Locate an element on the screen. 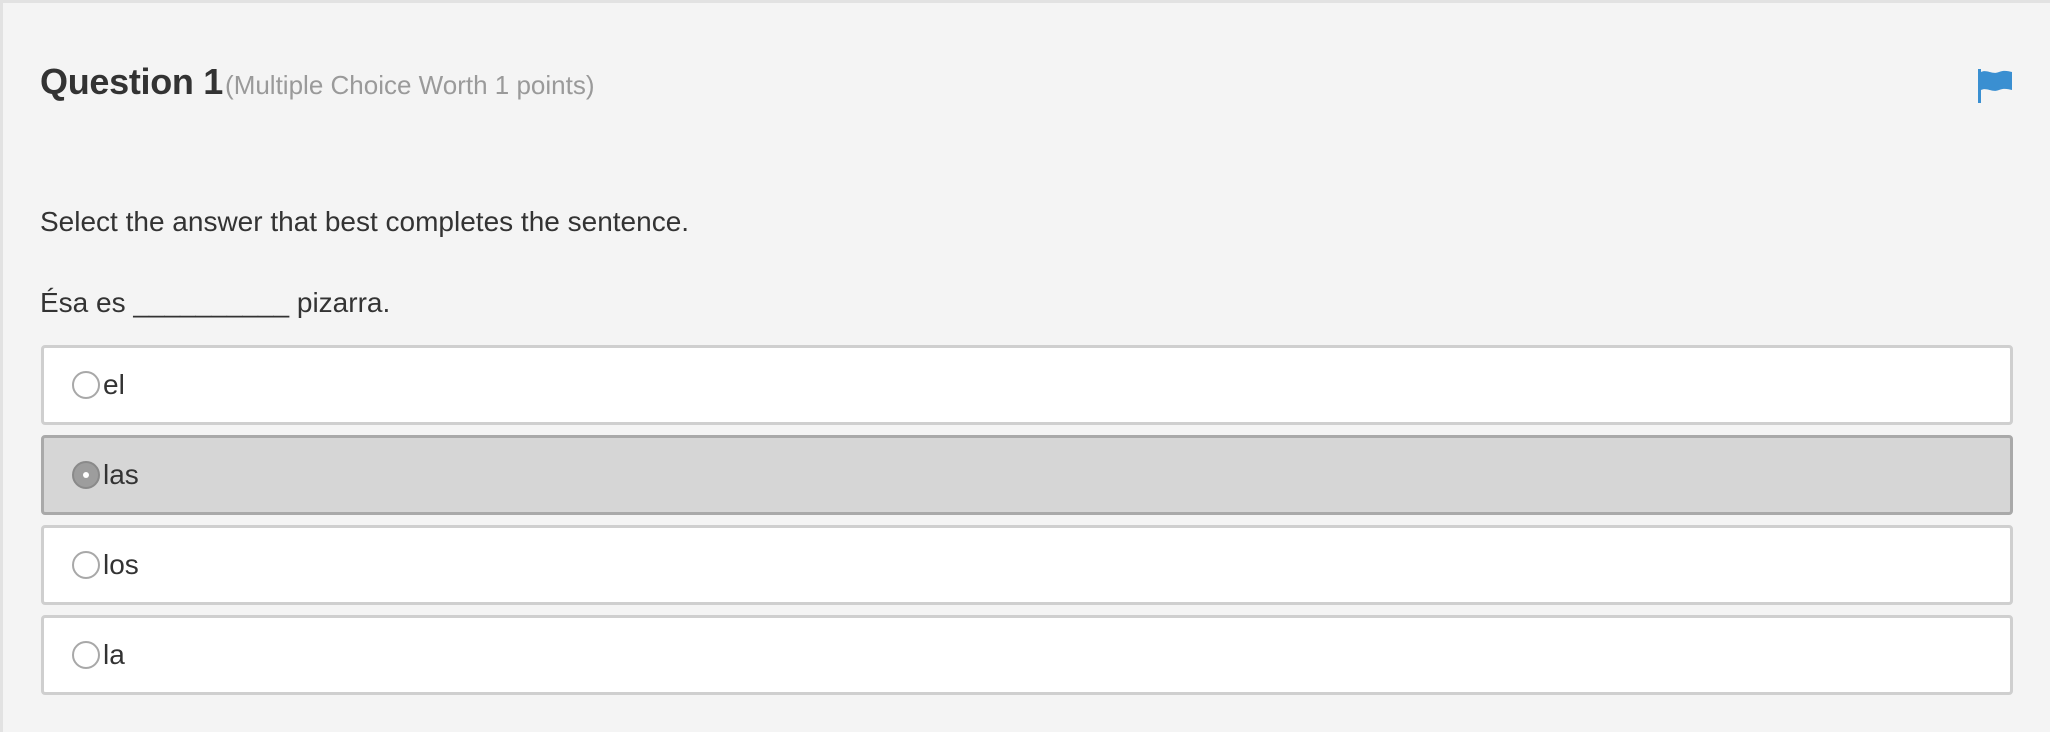  answer-label: la is located at coordinates (114, 654).